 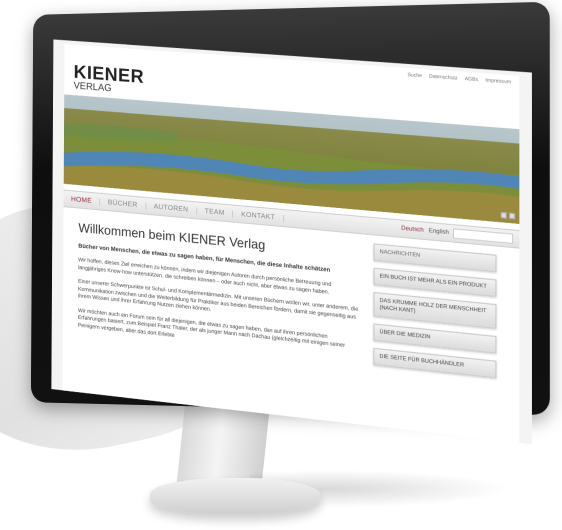 I want to click on nav-authors: AUTOREN, so click(x=171, y=208).